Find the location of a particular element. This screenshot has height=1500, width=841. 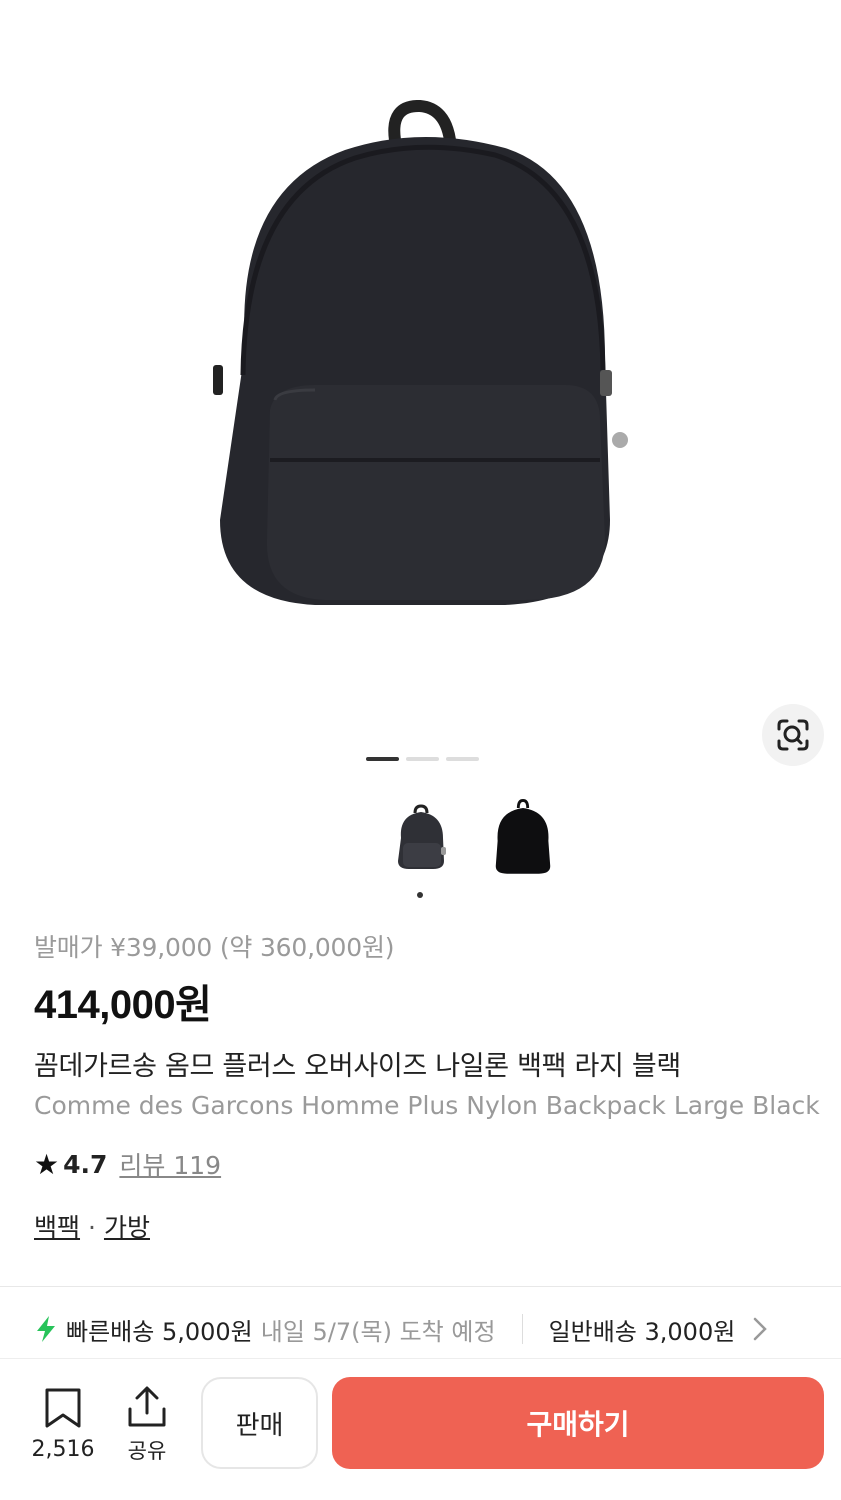

category-link-backpack: 백팩 is located at coordinates (57, 1227).